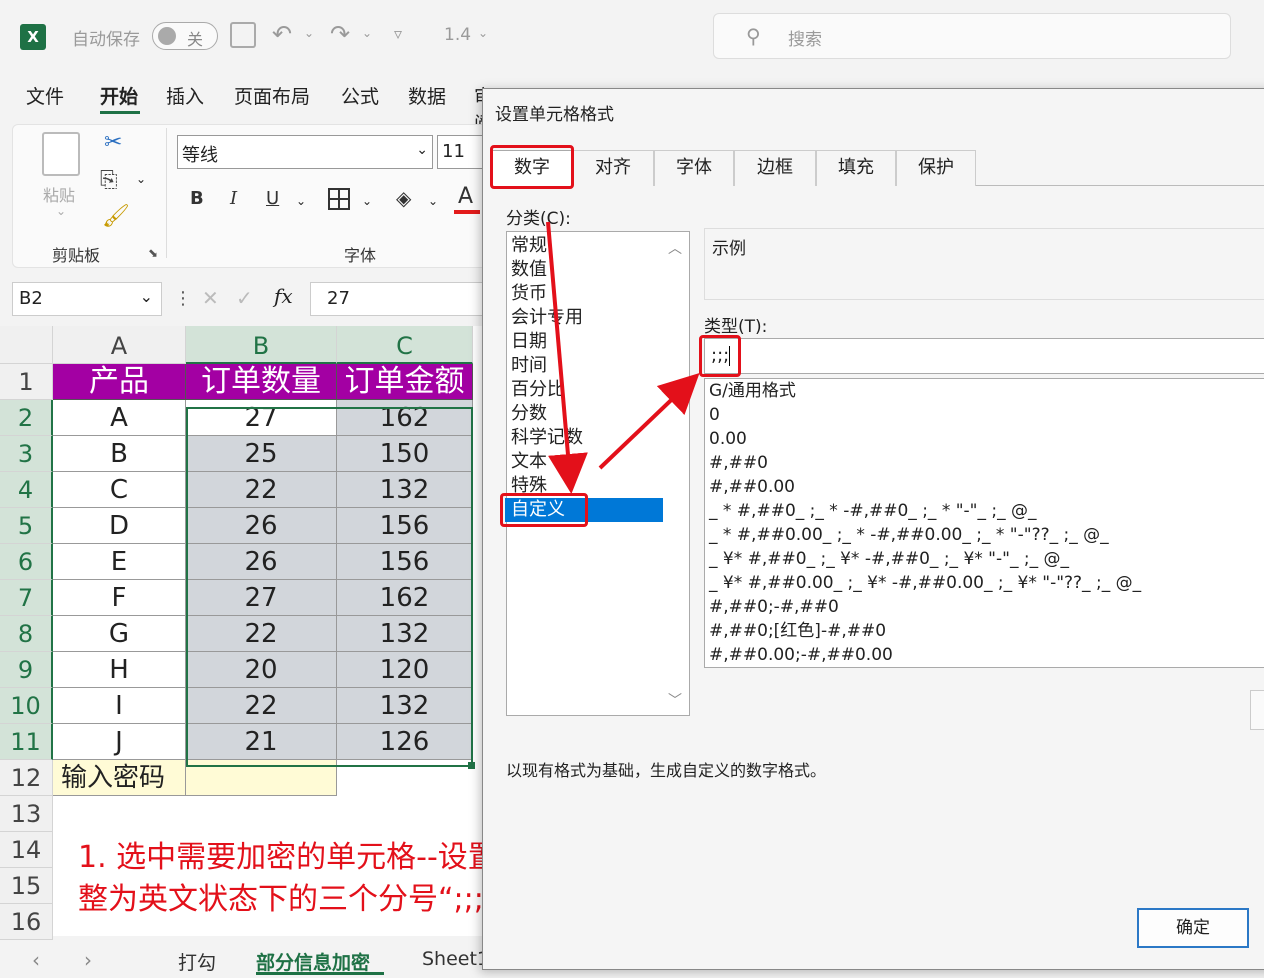 Image resolution: width=1264 pixels, height=978 pixels. I want to click on arrow-to-custom, so click(567, 357).